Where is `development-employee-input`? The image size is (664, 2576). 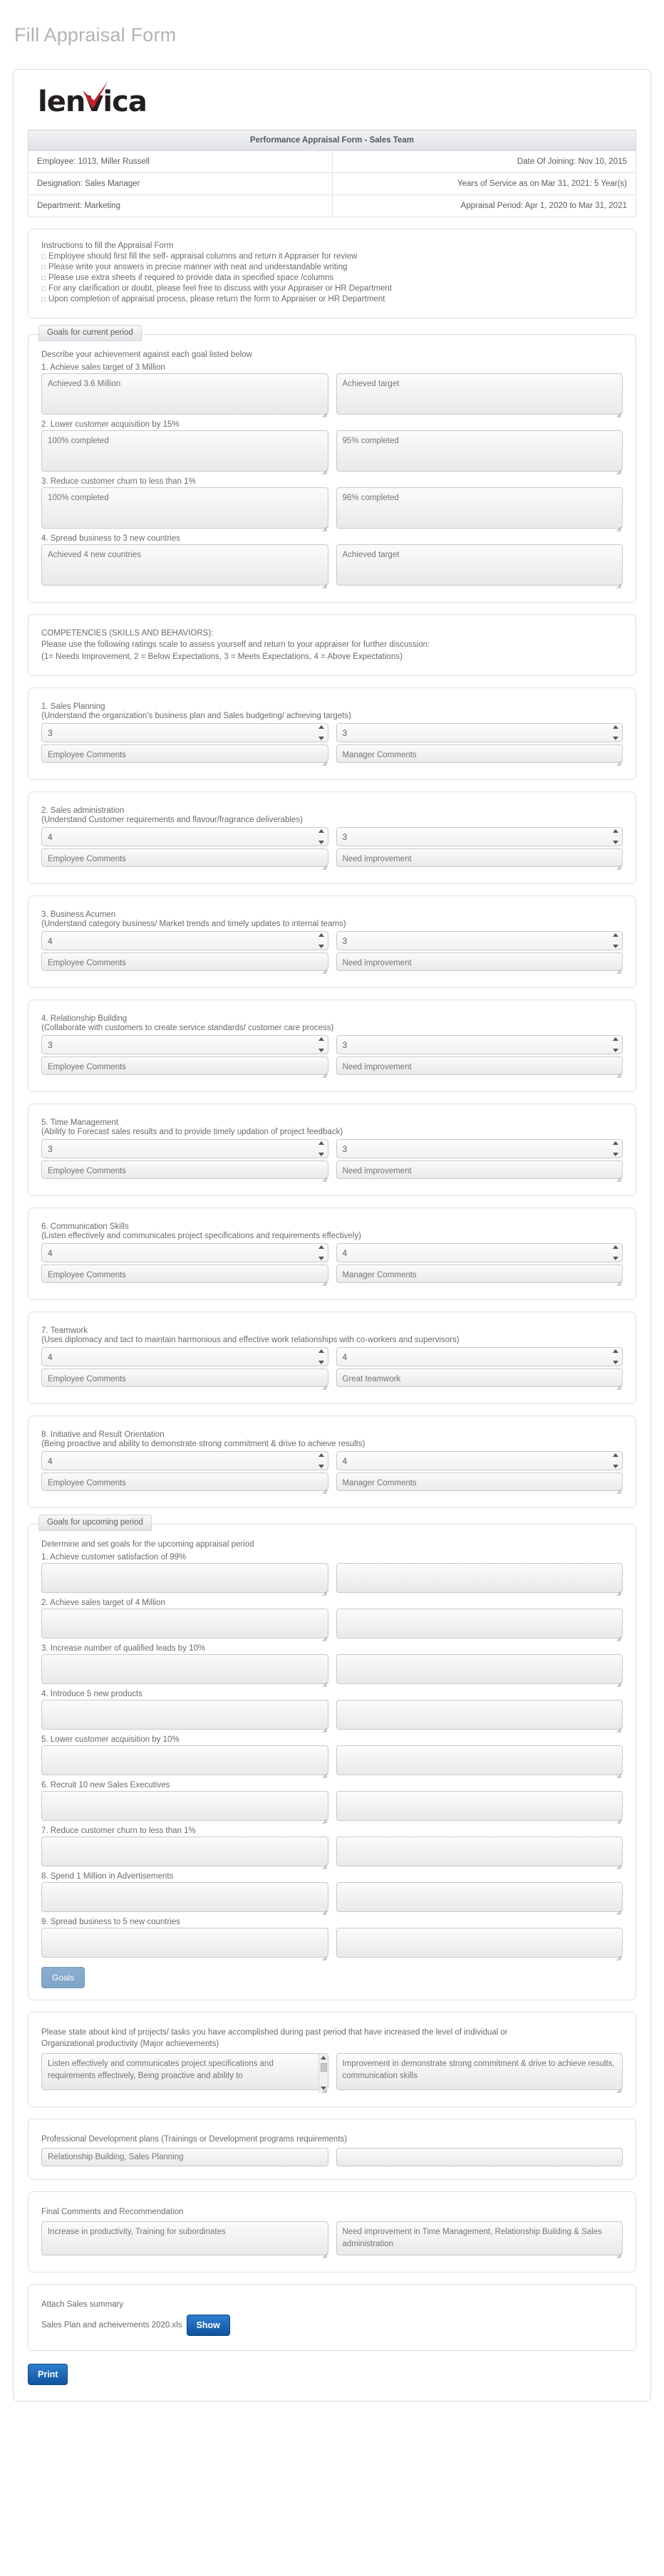
development-employee-input is located at coordinates (184, 2157).